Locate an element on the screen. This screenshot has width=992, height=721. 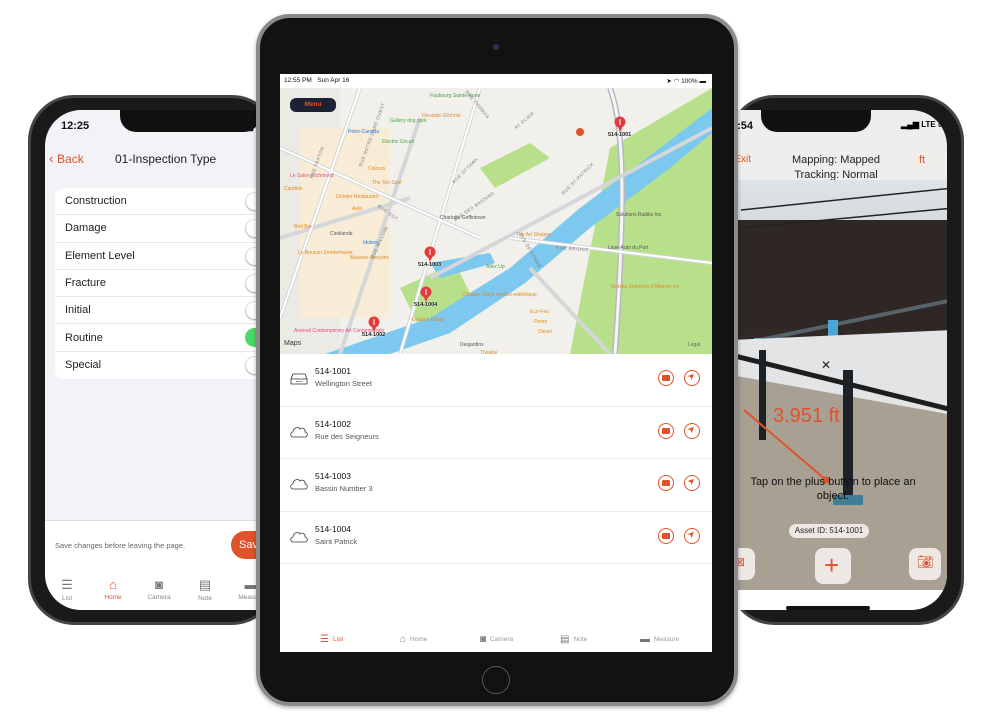
note-icon: ▤ is located at coordinates (565, 639).